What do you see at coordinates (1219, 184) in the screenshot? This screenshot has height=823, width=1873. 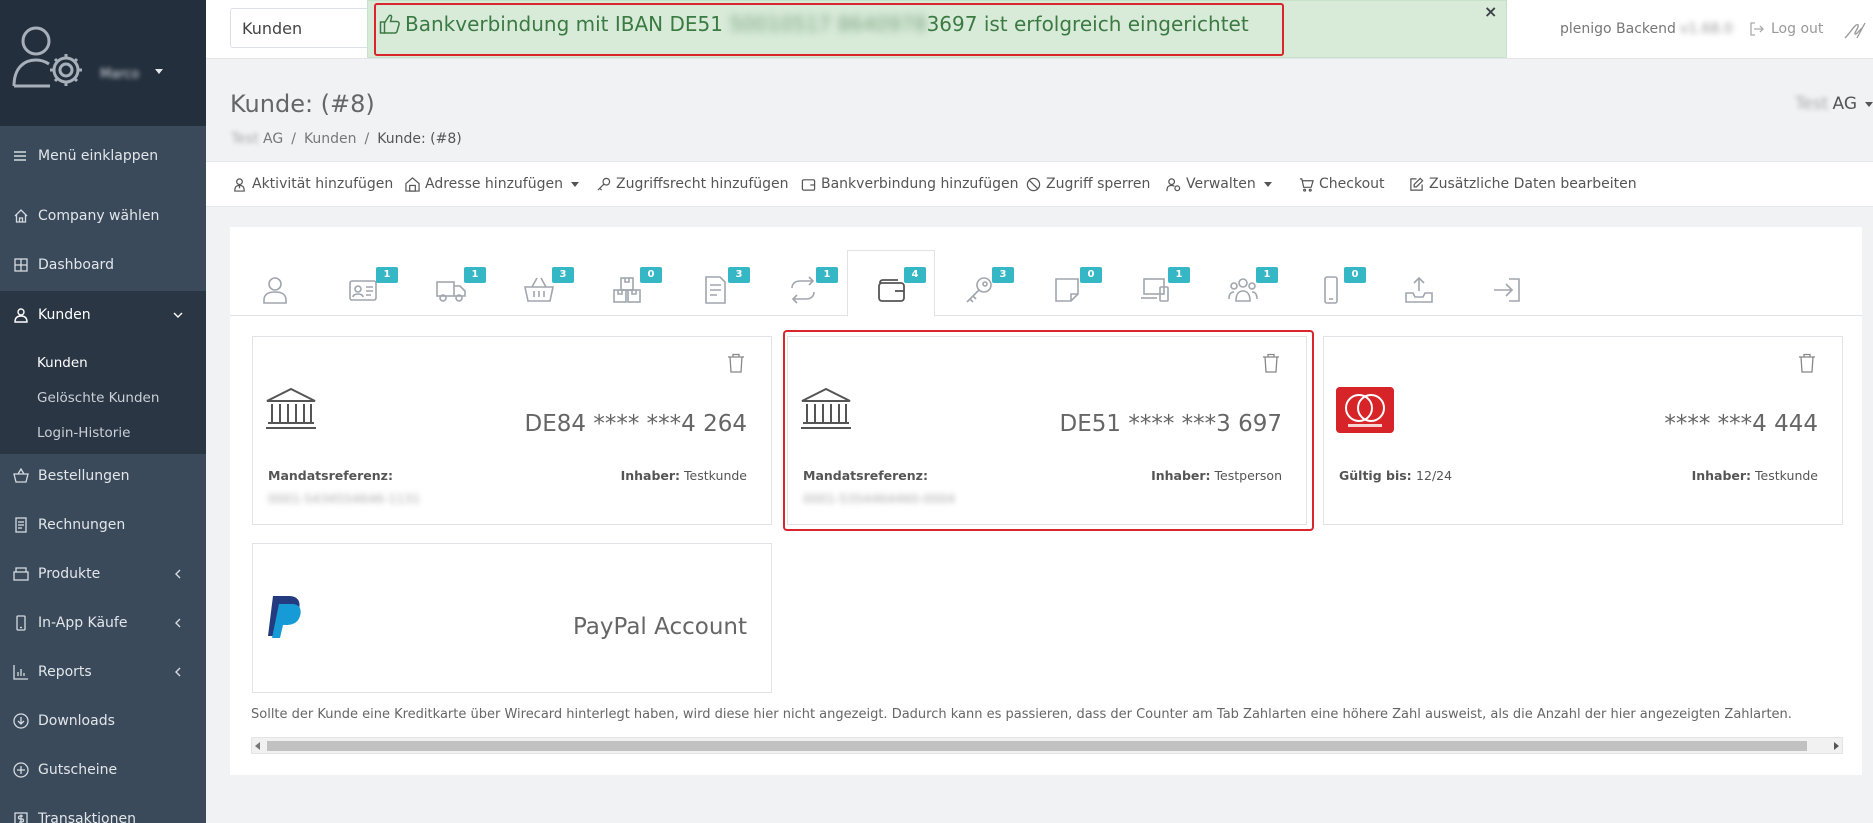 I see `manage-dropdown-button: Verwalten` at bounding box center [1219, 184].